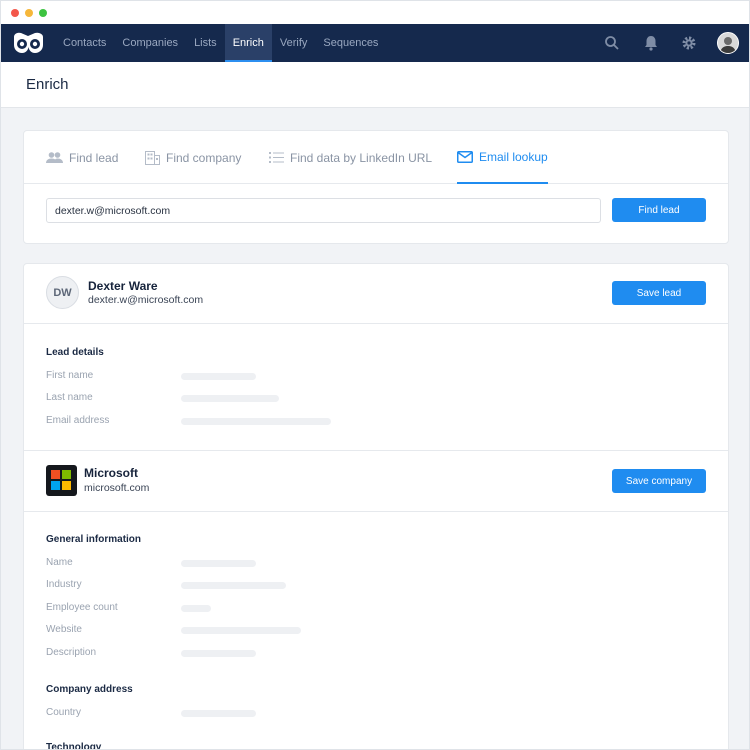 Image resolution: width=750 pixels, height=750 pixels. What do you see at coordinates (218, 563) in the screenshot?
I see `name-placeholder` at bounding box center [218, 563].